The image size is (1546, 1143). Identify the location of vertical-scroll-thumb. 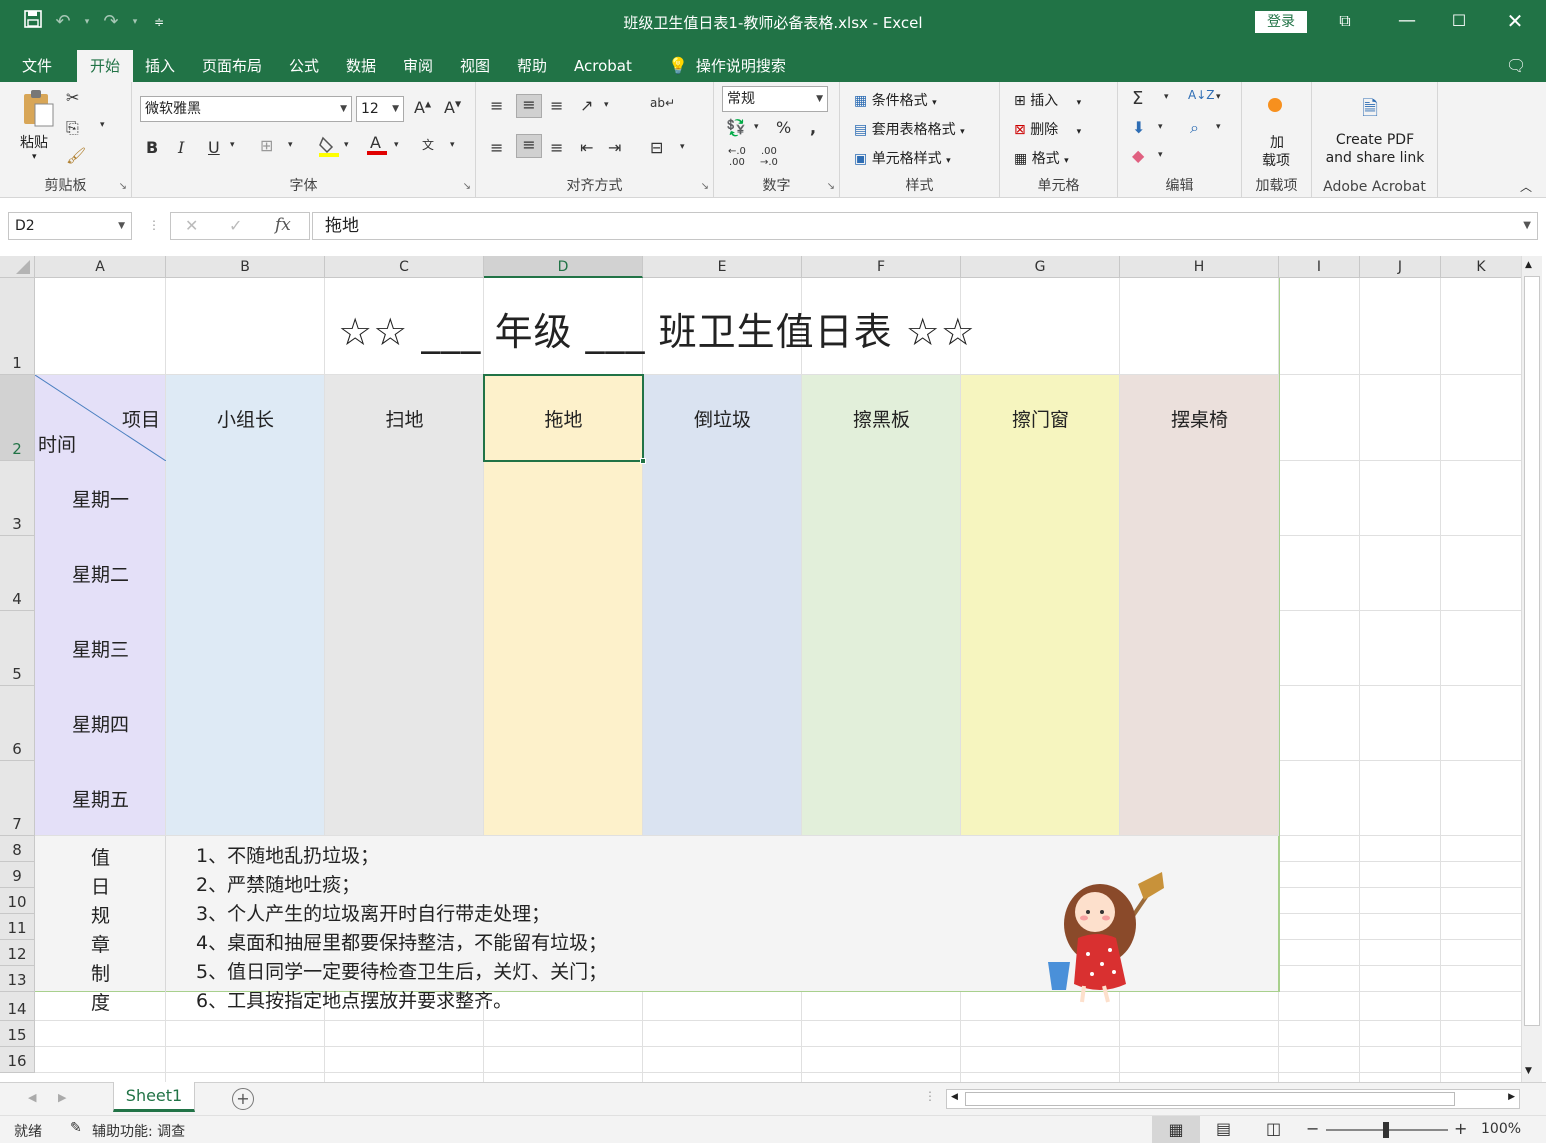
(1532, 651).